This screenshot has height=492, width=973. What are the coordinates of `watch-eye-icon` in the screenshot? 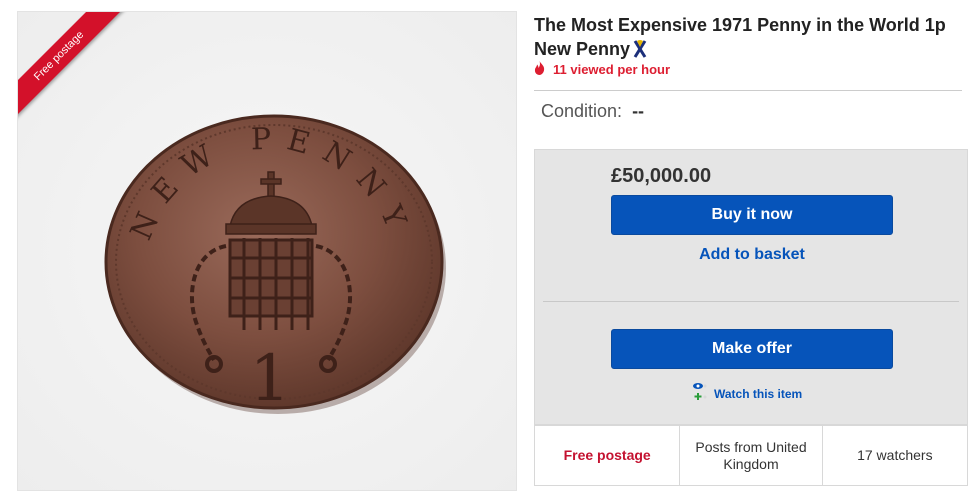 It's located at (700, 393).